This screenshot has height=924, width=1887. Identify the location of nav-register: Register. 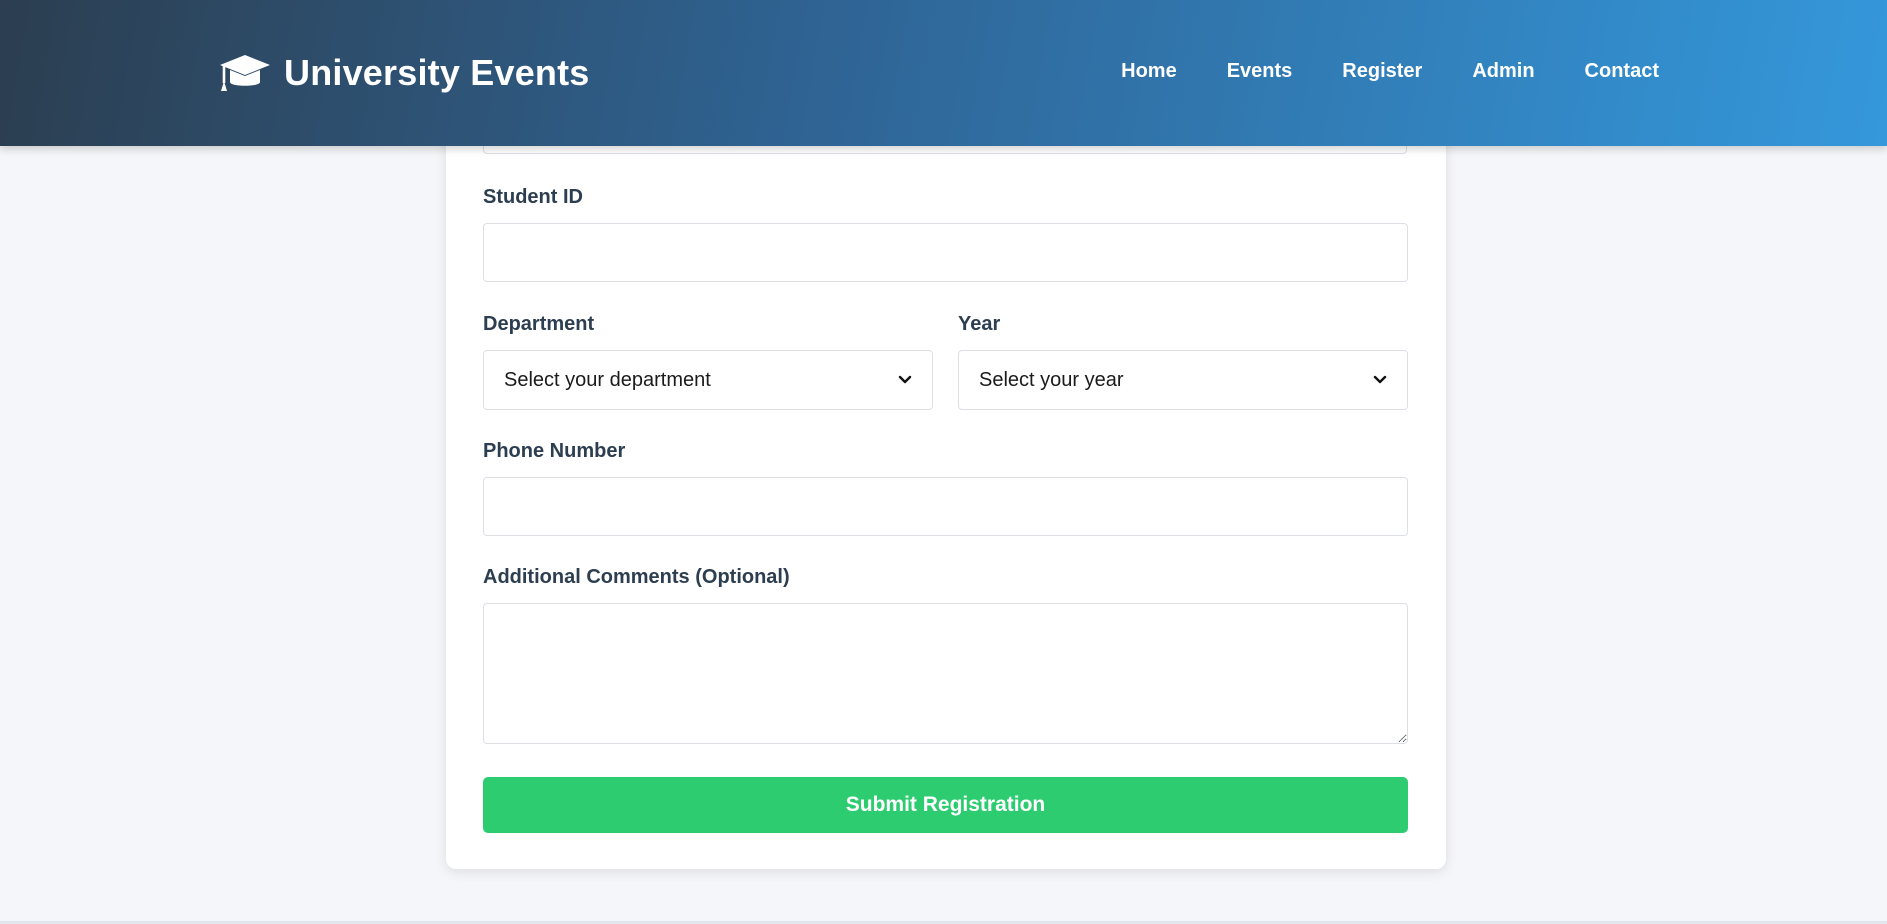
(1382, 71).